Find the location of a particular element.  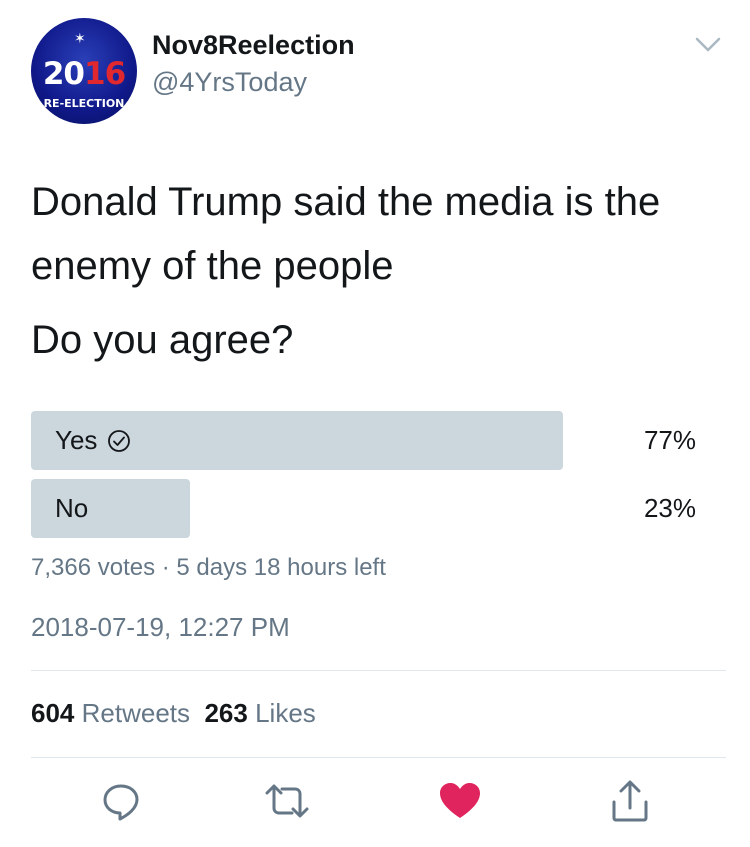

check-circle-icon is located at coordinates (119, 440).